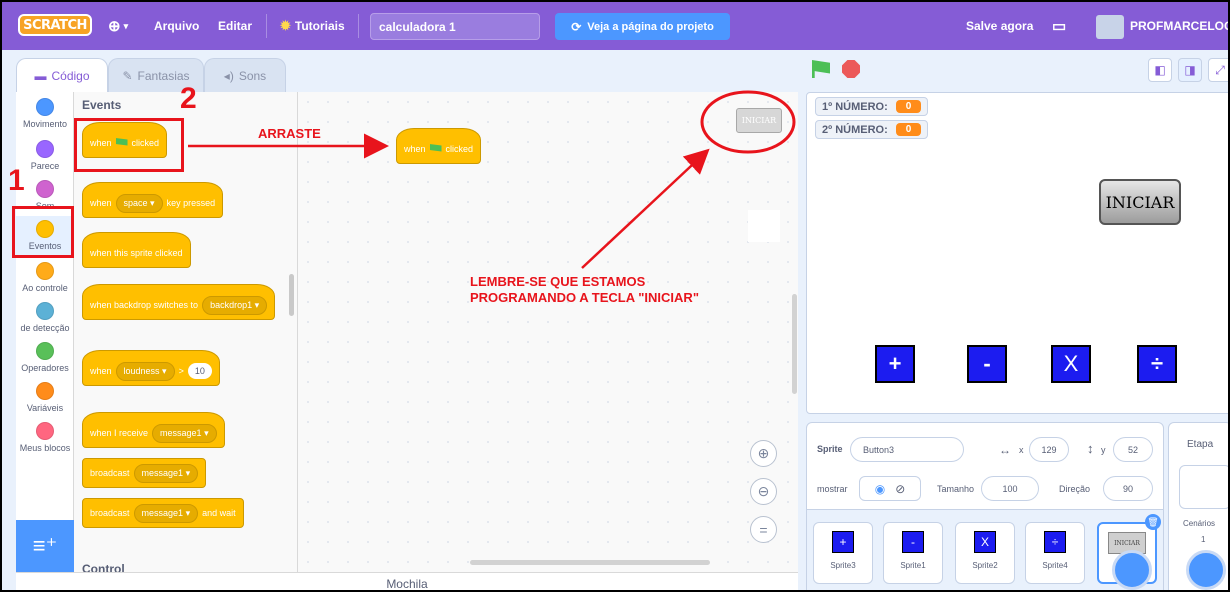 The width and height of the screenshot is (1230, 592). I want to click on language-menu: ⊕ ▾, so click(118, 26).